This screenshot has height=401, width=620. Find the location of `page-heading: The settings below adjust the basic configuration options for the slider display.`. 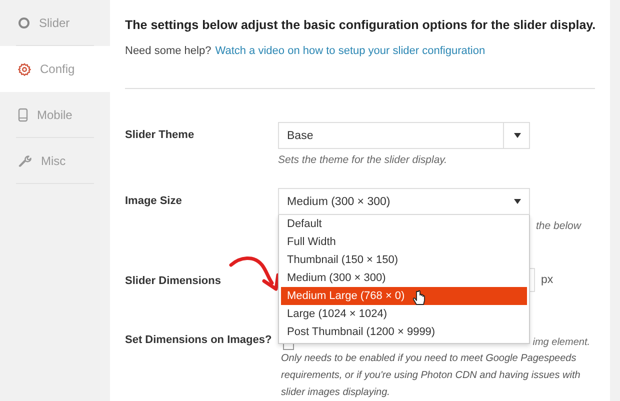

page-heading: The settings below adjust the basic configuration options for the slider display. is located at coordinates (360, 25).